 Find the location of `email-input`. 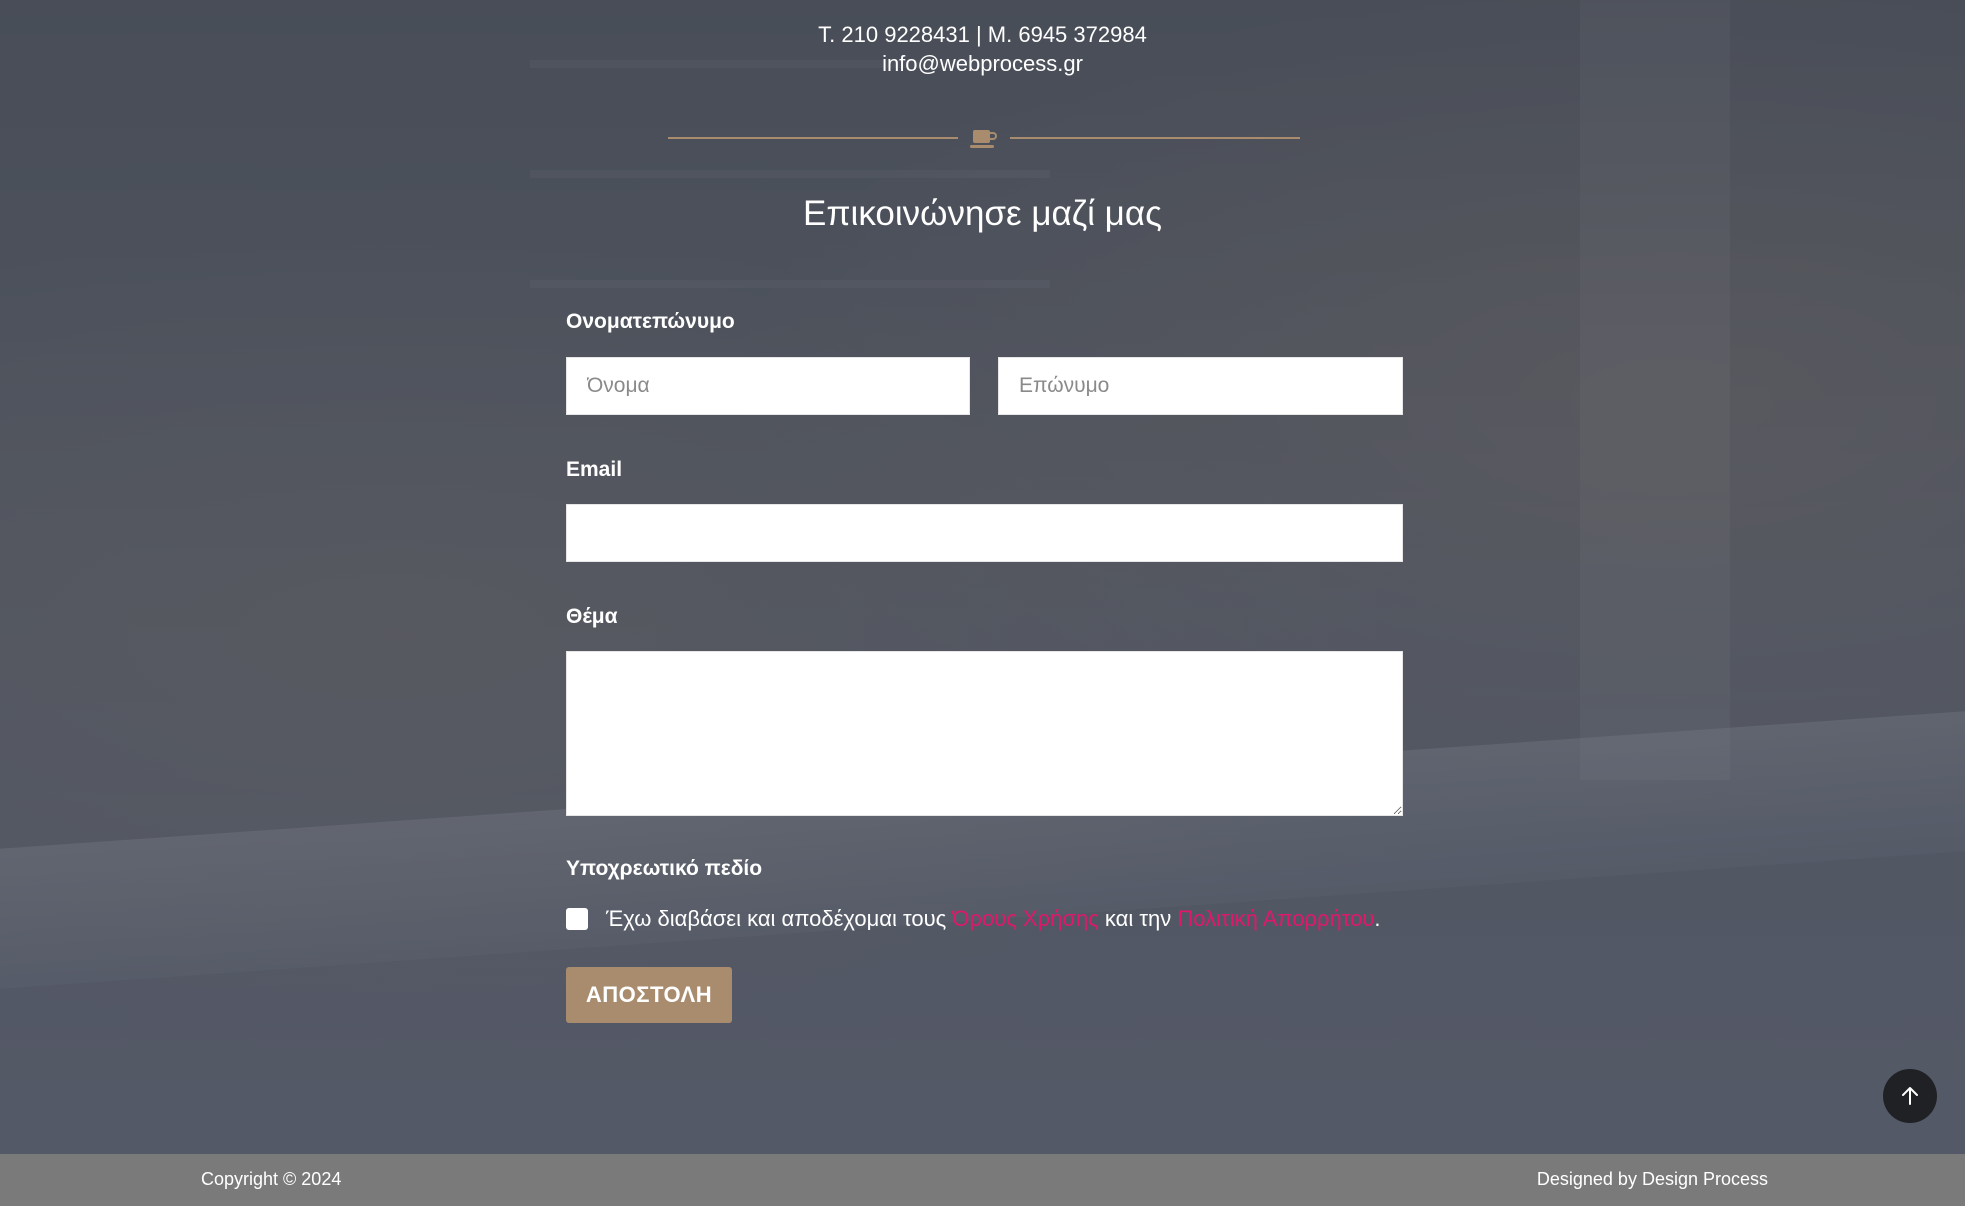

email-input is located at coordinates (984, 533).